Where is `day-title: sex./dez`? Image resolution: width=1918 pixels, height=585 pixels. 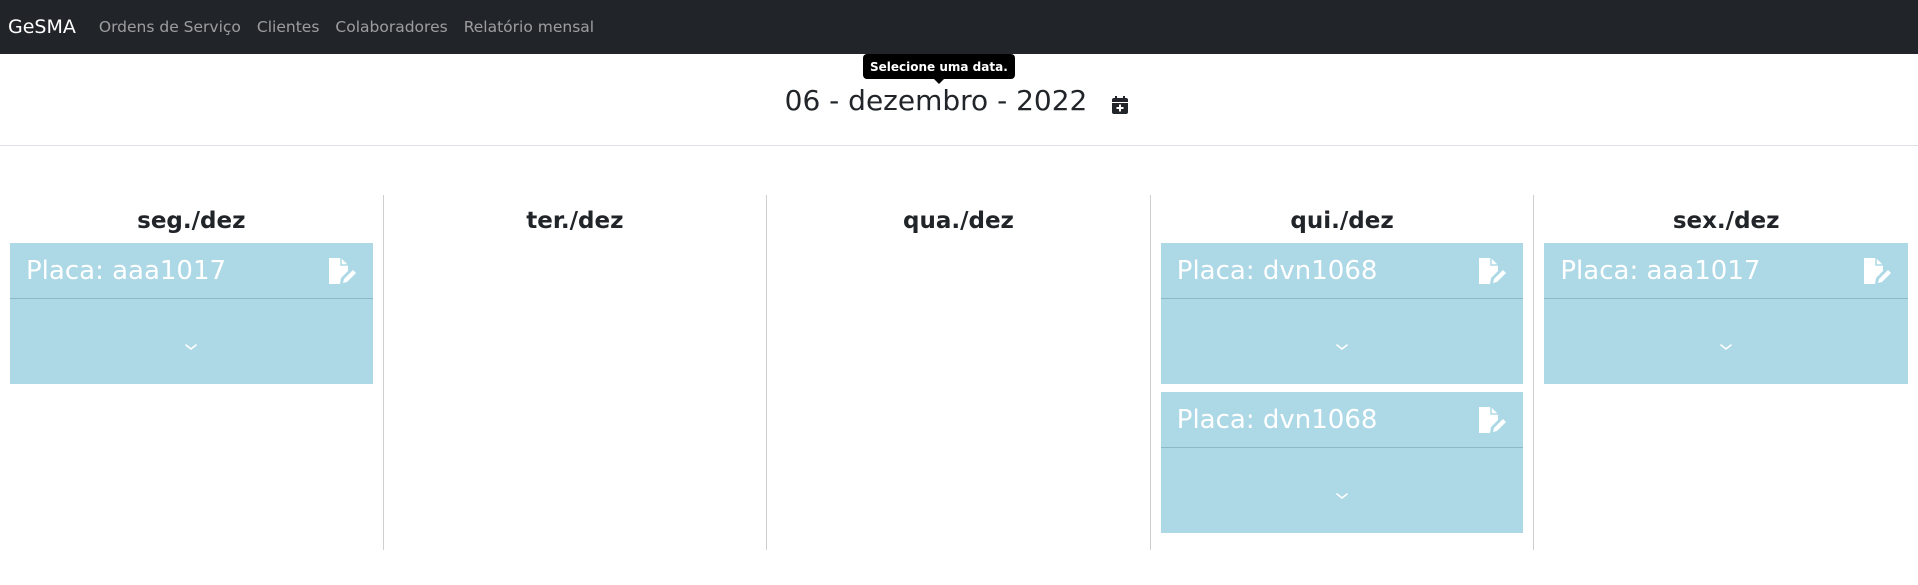
day-title: sex./dez is located at coordinates (1726, 221).